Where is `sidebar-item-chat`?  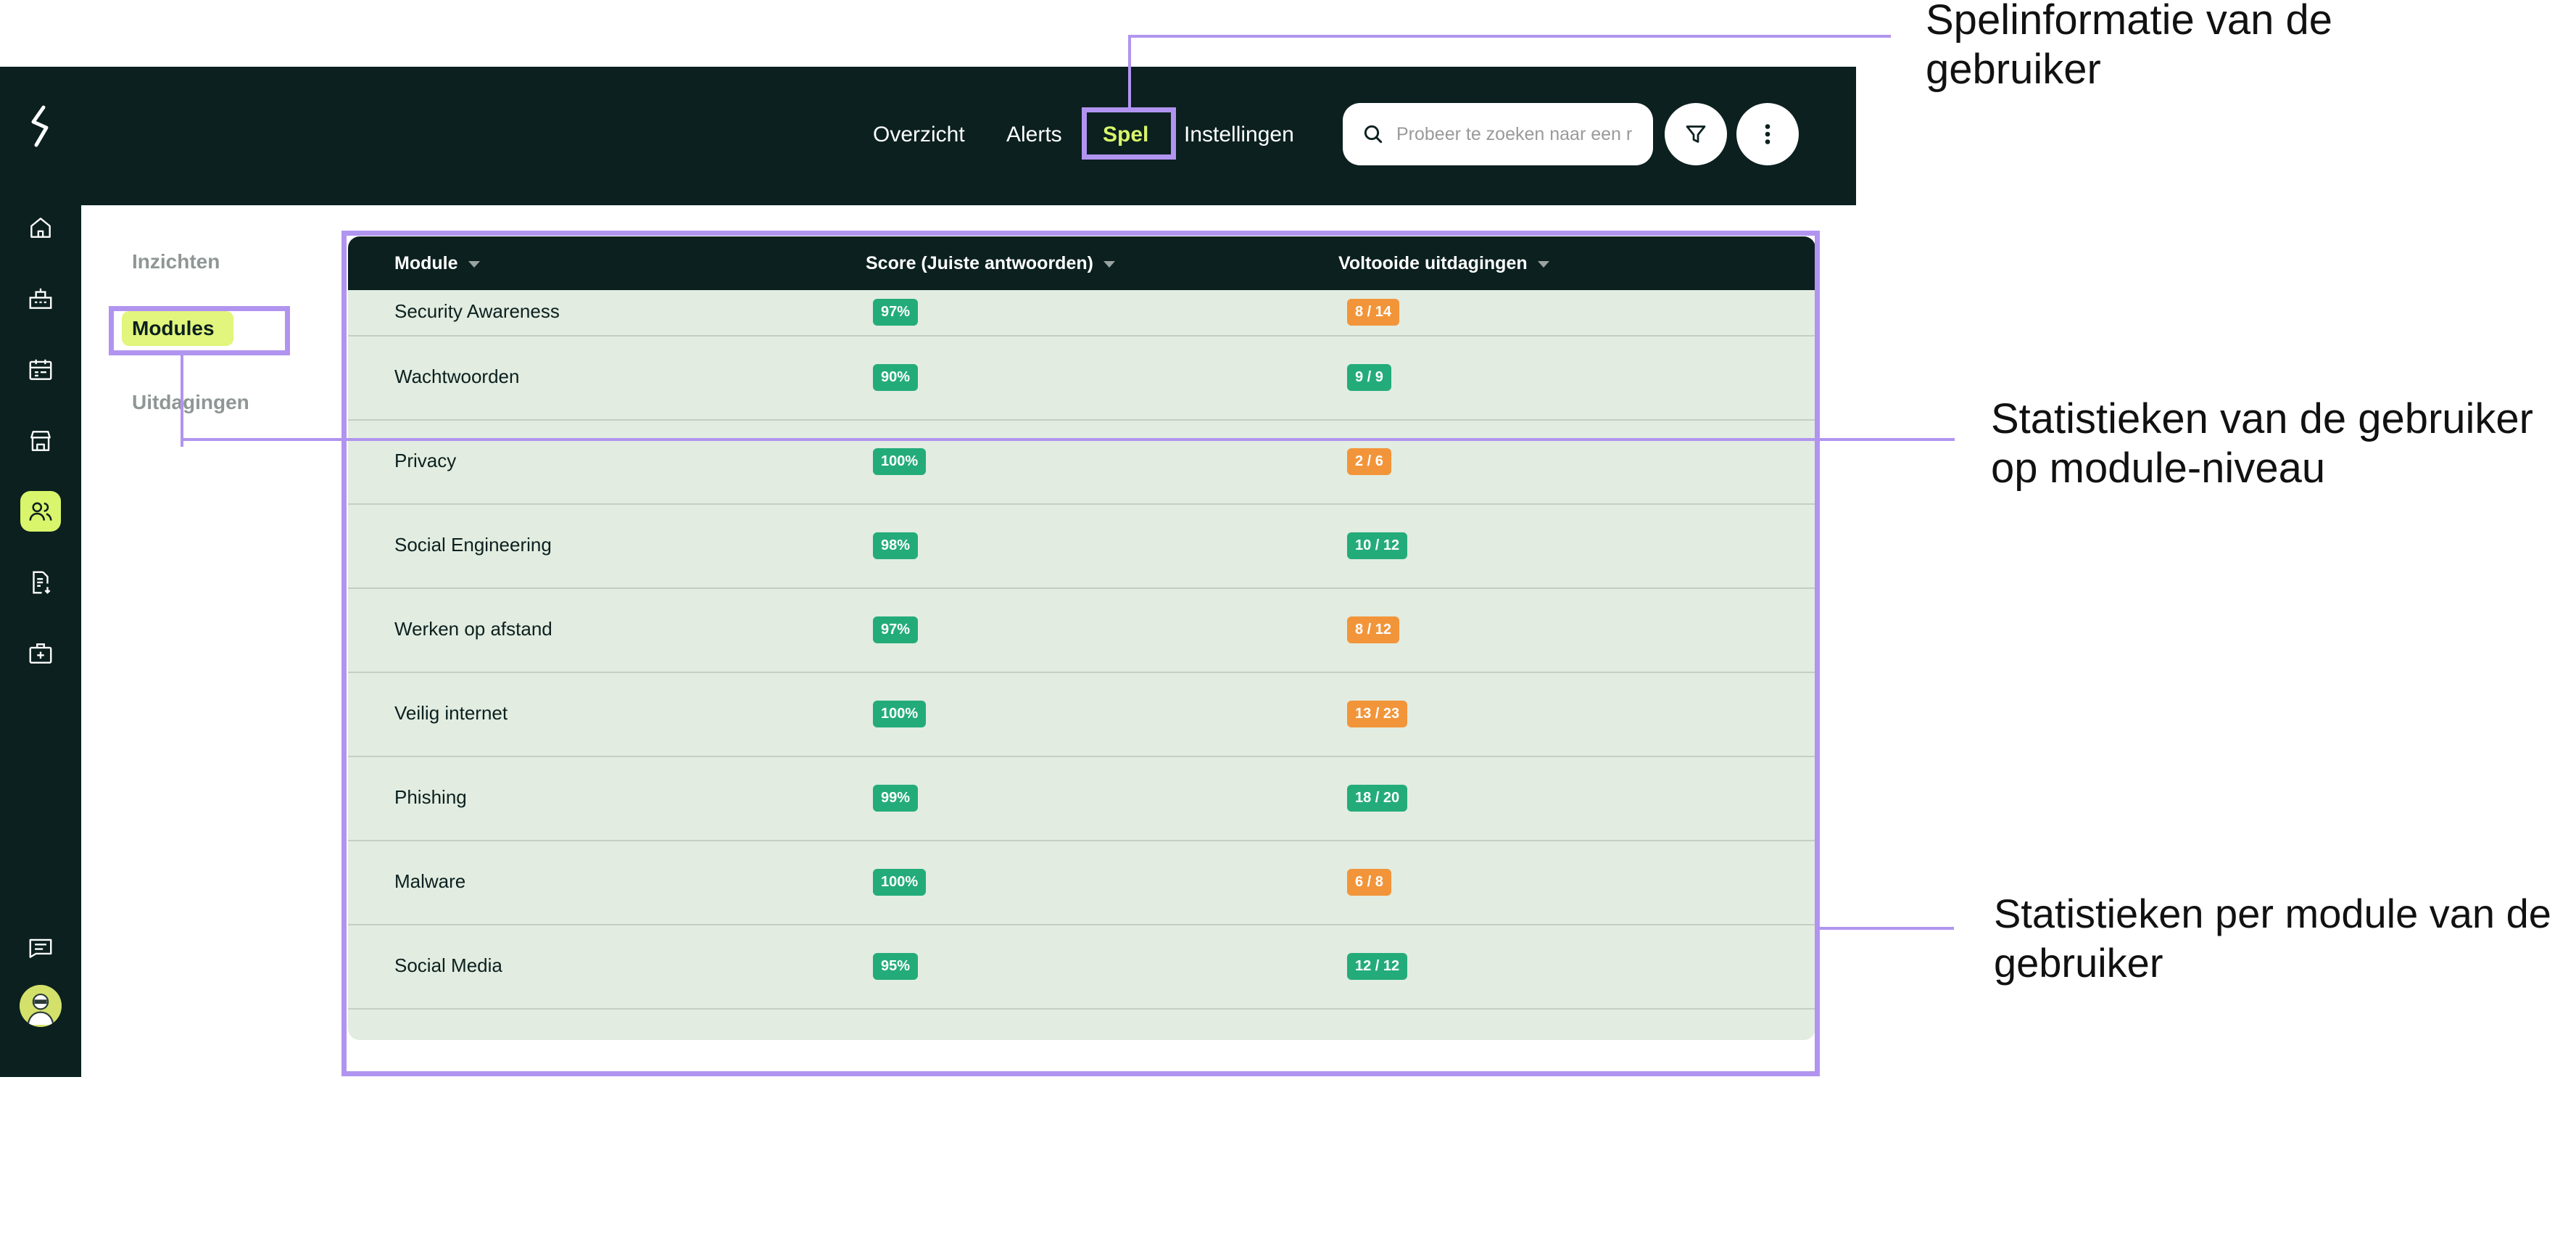 sidebar-item-chat is located at coordinates (41, 948).